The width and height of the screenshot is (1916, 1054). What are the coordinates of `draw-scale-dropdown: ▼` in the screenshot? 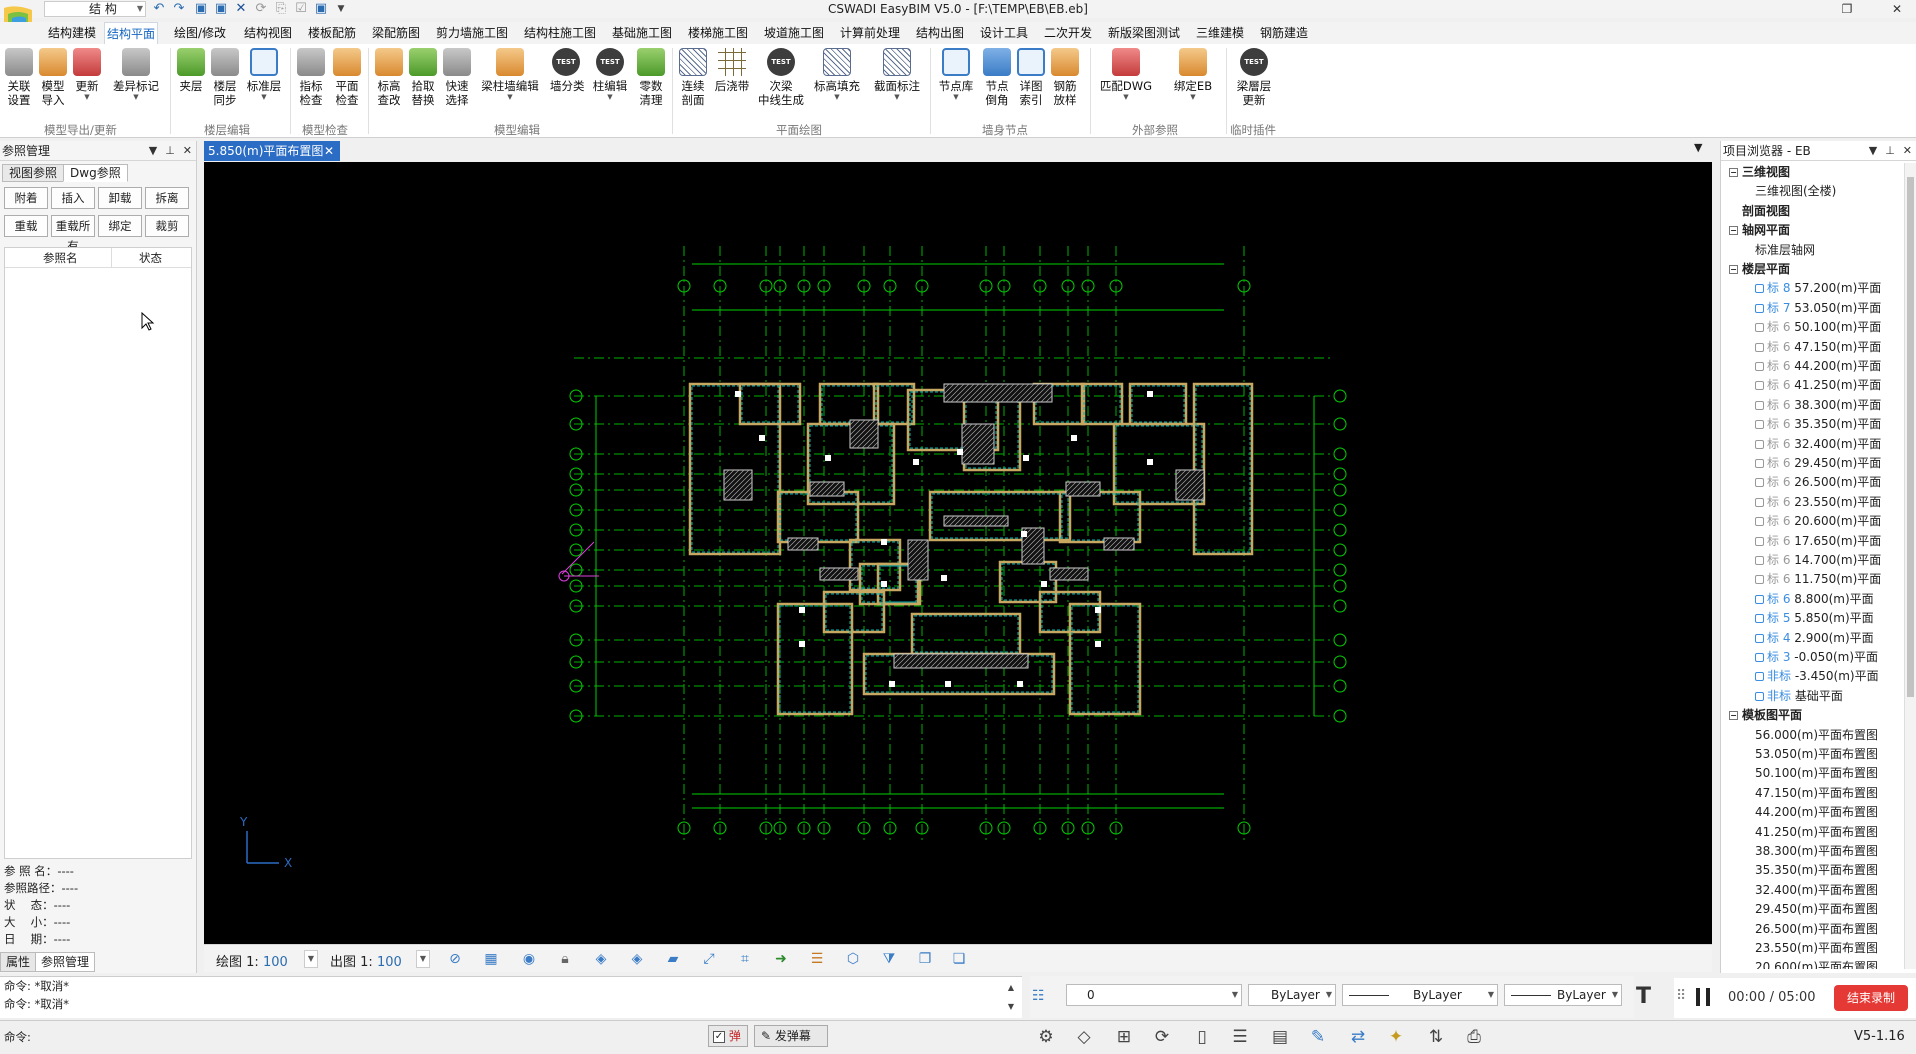 It's located at (311, 959).